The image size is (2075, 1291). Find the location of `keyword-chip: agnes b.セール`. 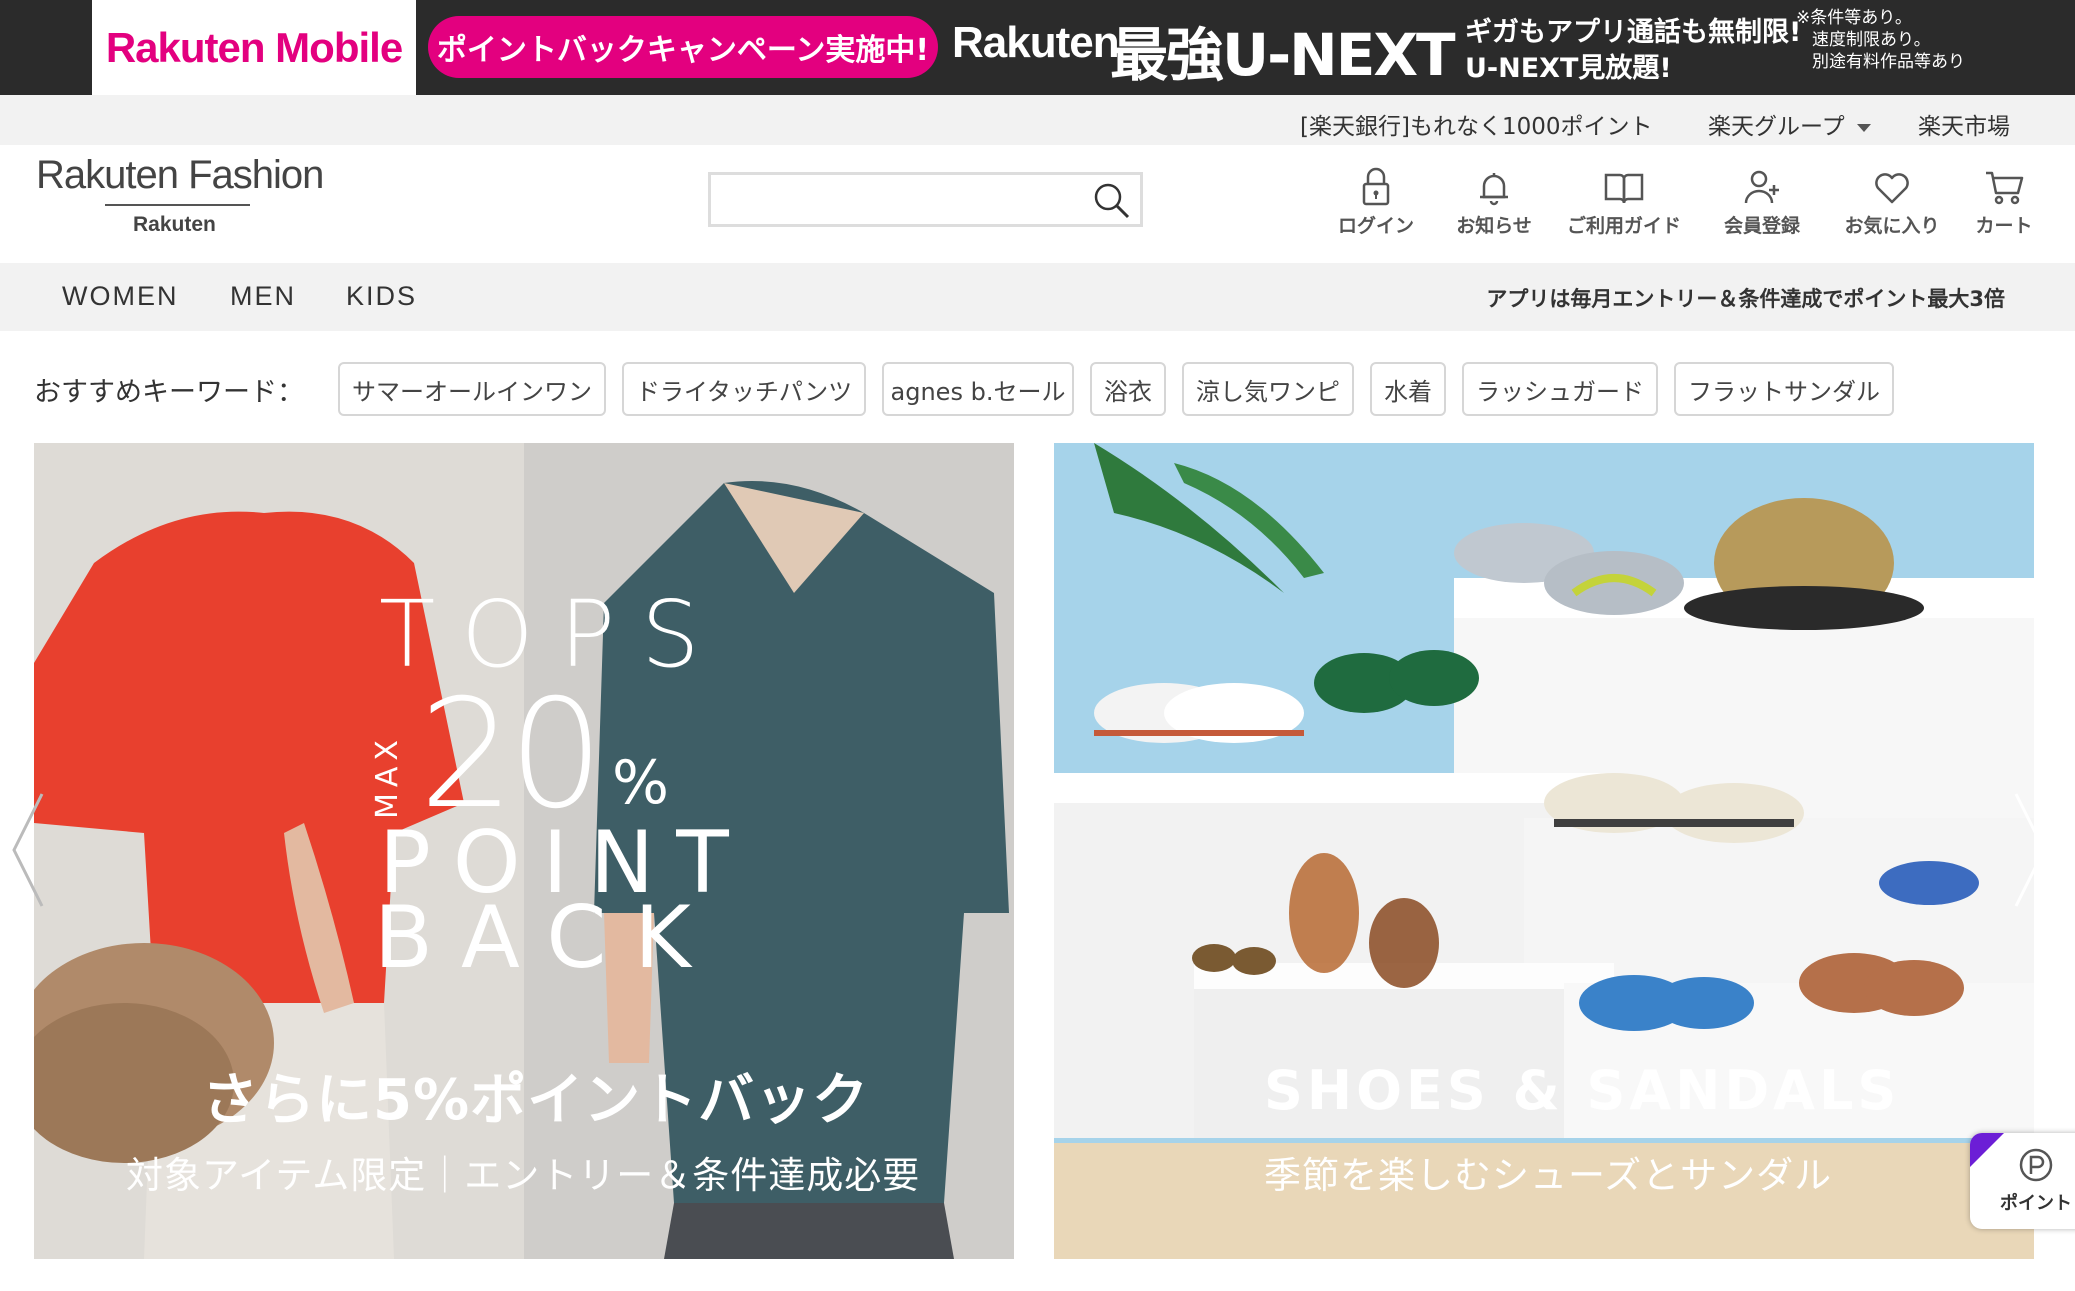

keyword-chip: agnes b.セール is located at coordinates (978, 389).